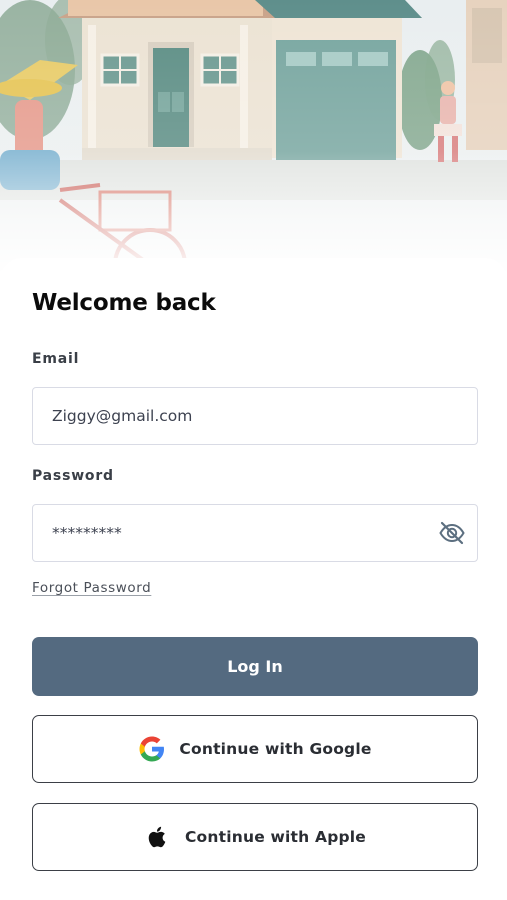 The height and width of the screenshot is (900, 507). I want to click on google-signin-button: Continue with Google, so click(255, 749).